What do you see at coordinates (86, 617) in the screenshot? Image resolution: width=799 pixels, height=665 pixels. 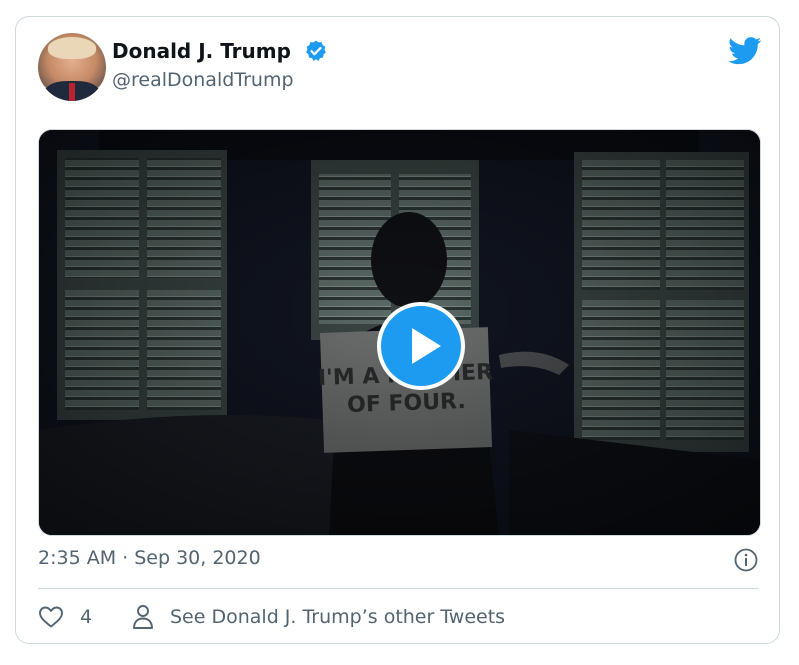 I see `like-count: 4` at bounding box center [86, 617].